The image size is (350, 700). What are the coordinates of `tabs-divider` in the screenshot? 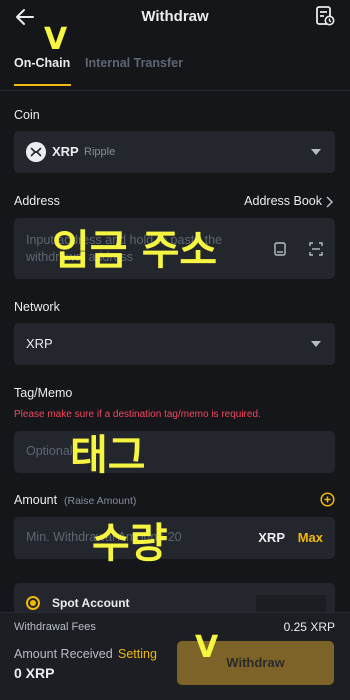 It's located at (175, 90).